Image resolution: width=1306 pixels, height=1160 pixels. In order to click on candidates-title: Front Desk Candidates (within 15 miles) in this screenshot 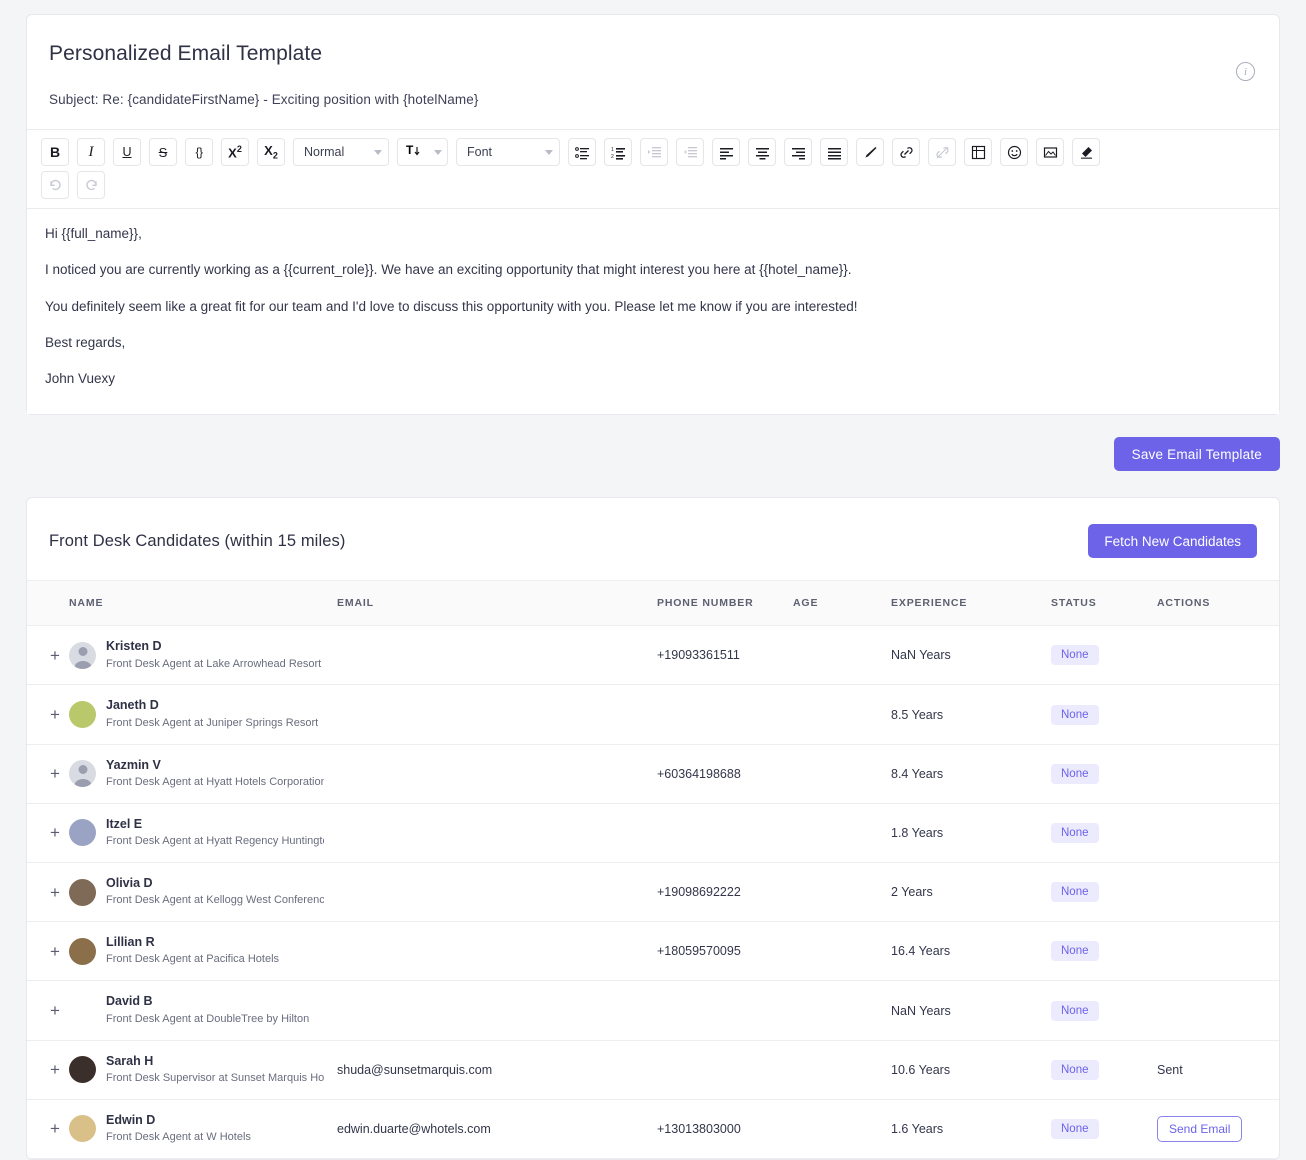, I will do `click(197, 540)`.